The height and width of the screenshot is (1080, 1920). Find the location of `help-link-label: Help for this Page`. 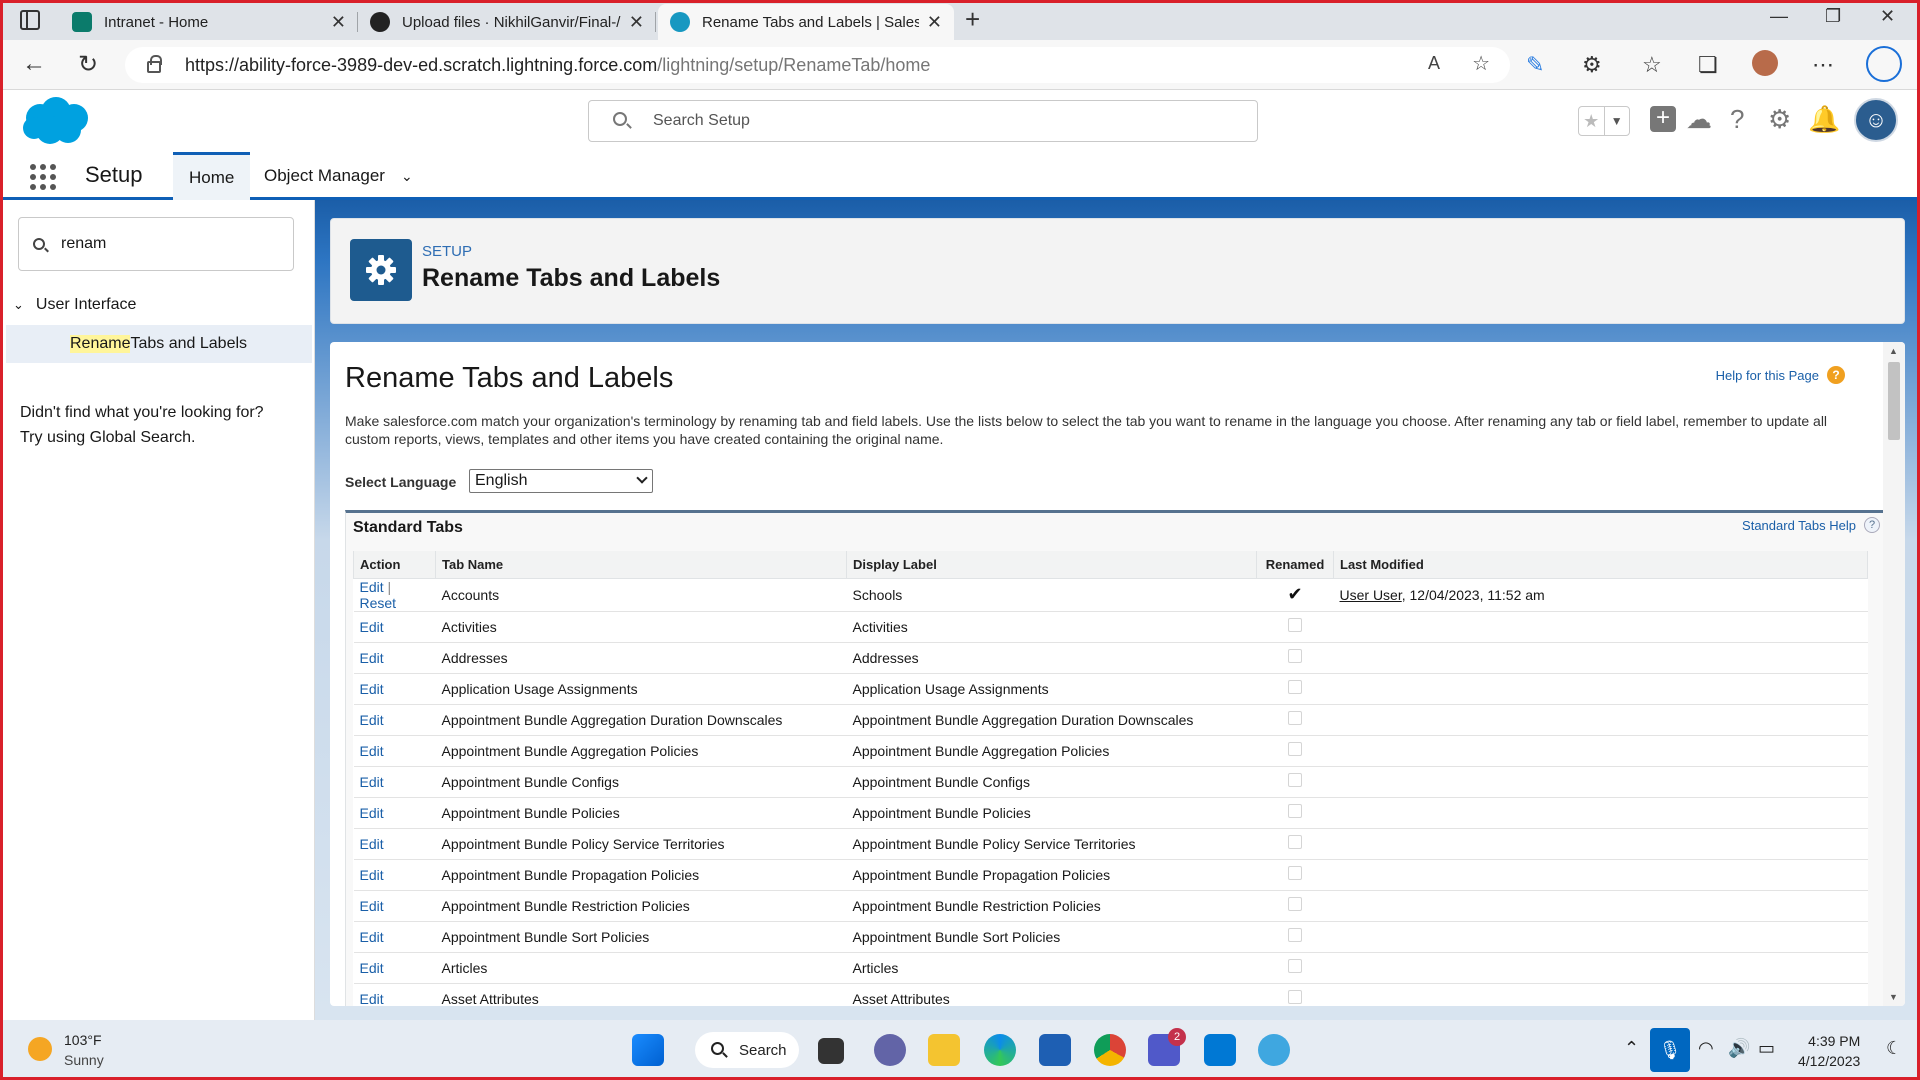

help-link-label: Help for this Page is located at coordinates (1767, 375).